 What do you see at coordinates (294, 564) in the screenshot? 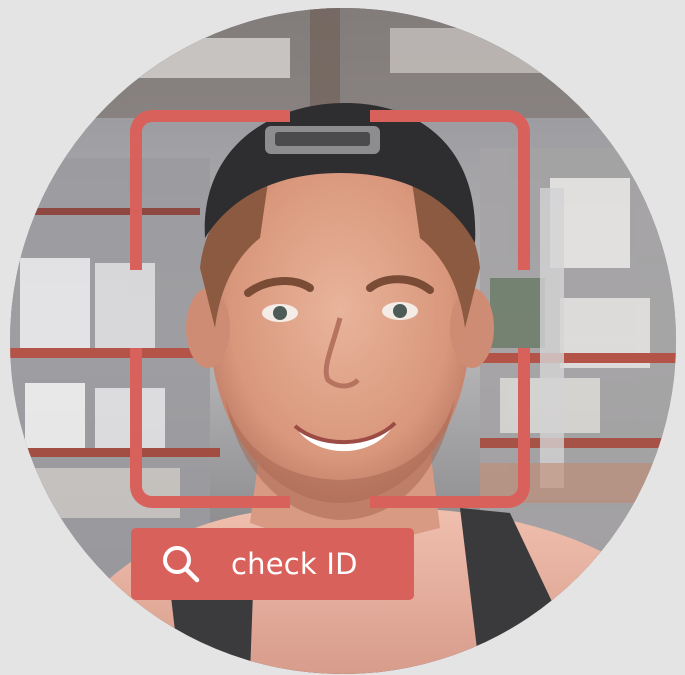
I see `check-id-label: check ID` at bounding box center [294, 564].